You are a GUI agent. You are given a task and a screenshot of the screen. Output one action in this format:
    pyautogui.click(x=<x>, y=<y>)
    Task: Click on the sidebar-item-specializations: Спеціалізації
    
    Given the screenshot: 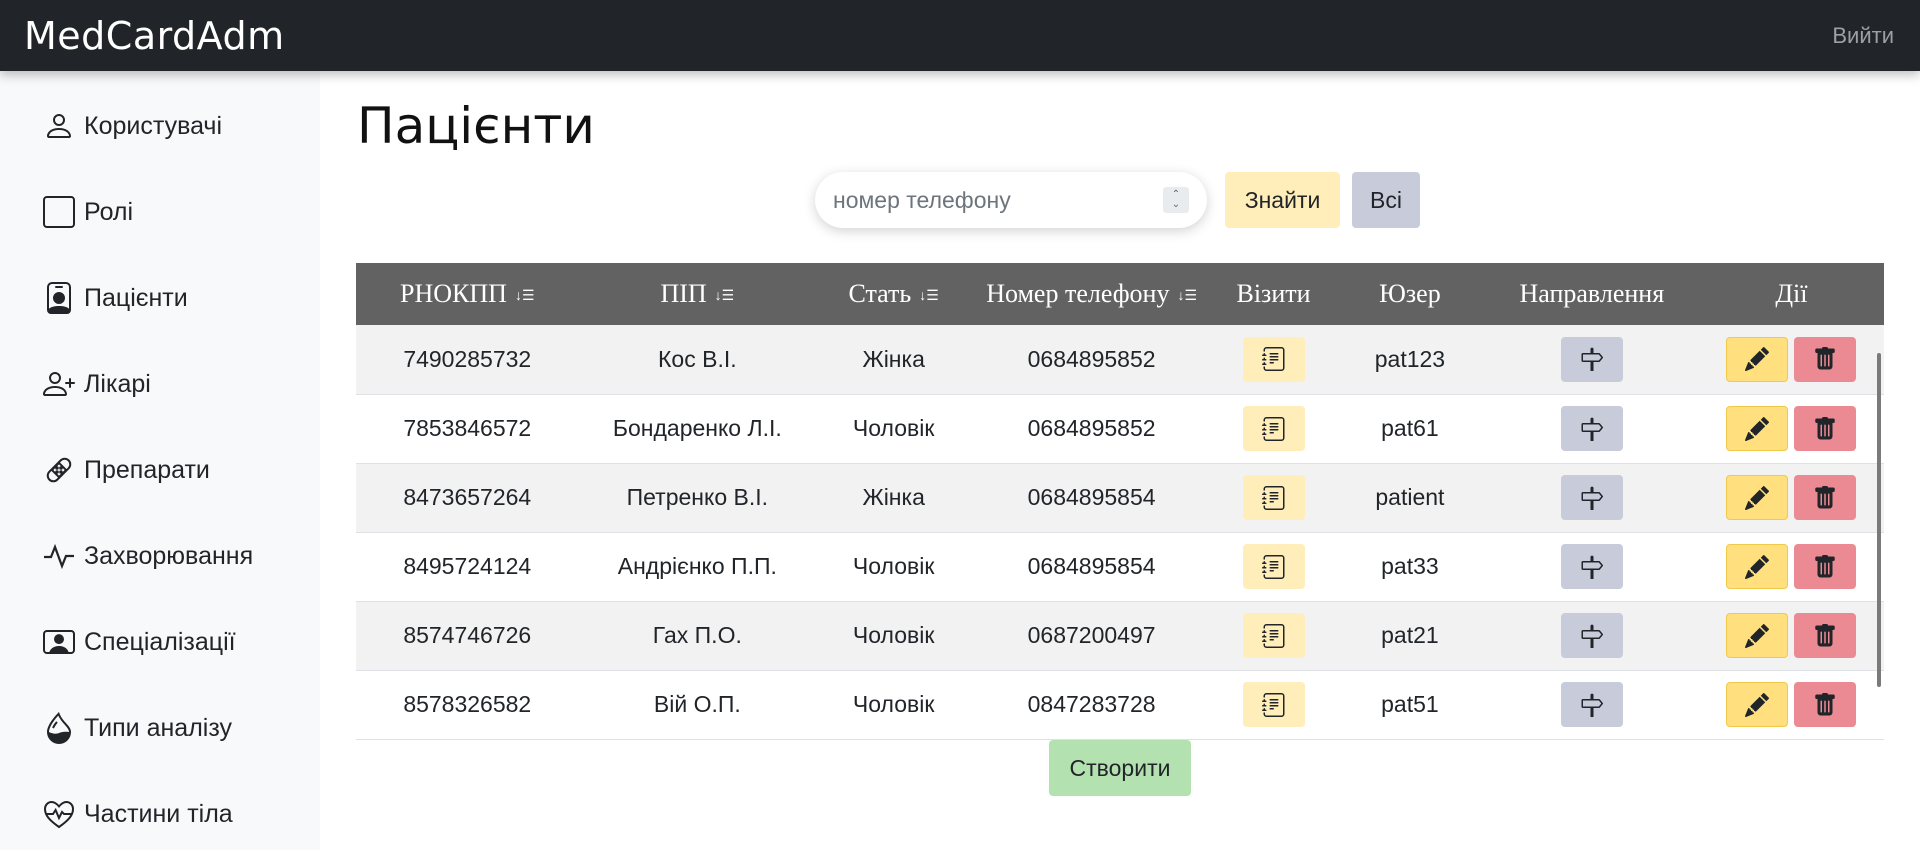 What is the action you would take?
    pyautogui.click(x=160, y=642)
    